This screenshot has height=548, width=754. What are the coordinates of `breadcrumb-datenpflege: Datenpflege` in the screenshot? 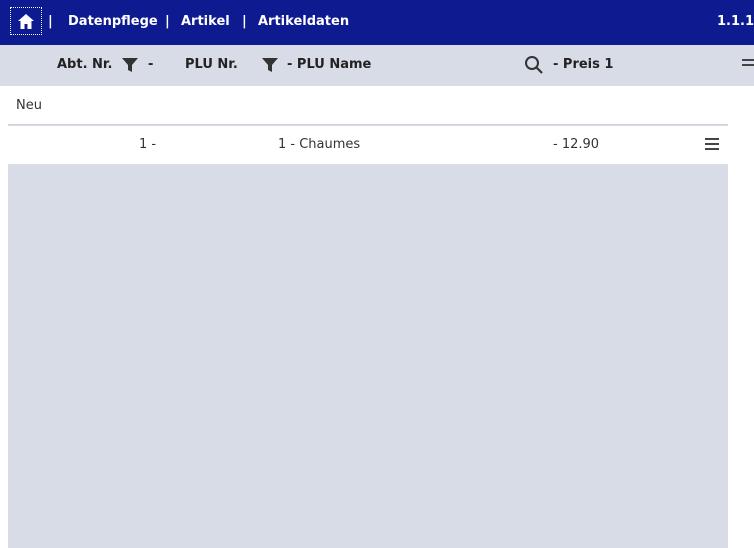 It's located at (113, 21).